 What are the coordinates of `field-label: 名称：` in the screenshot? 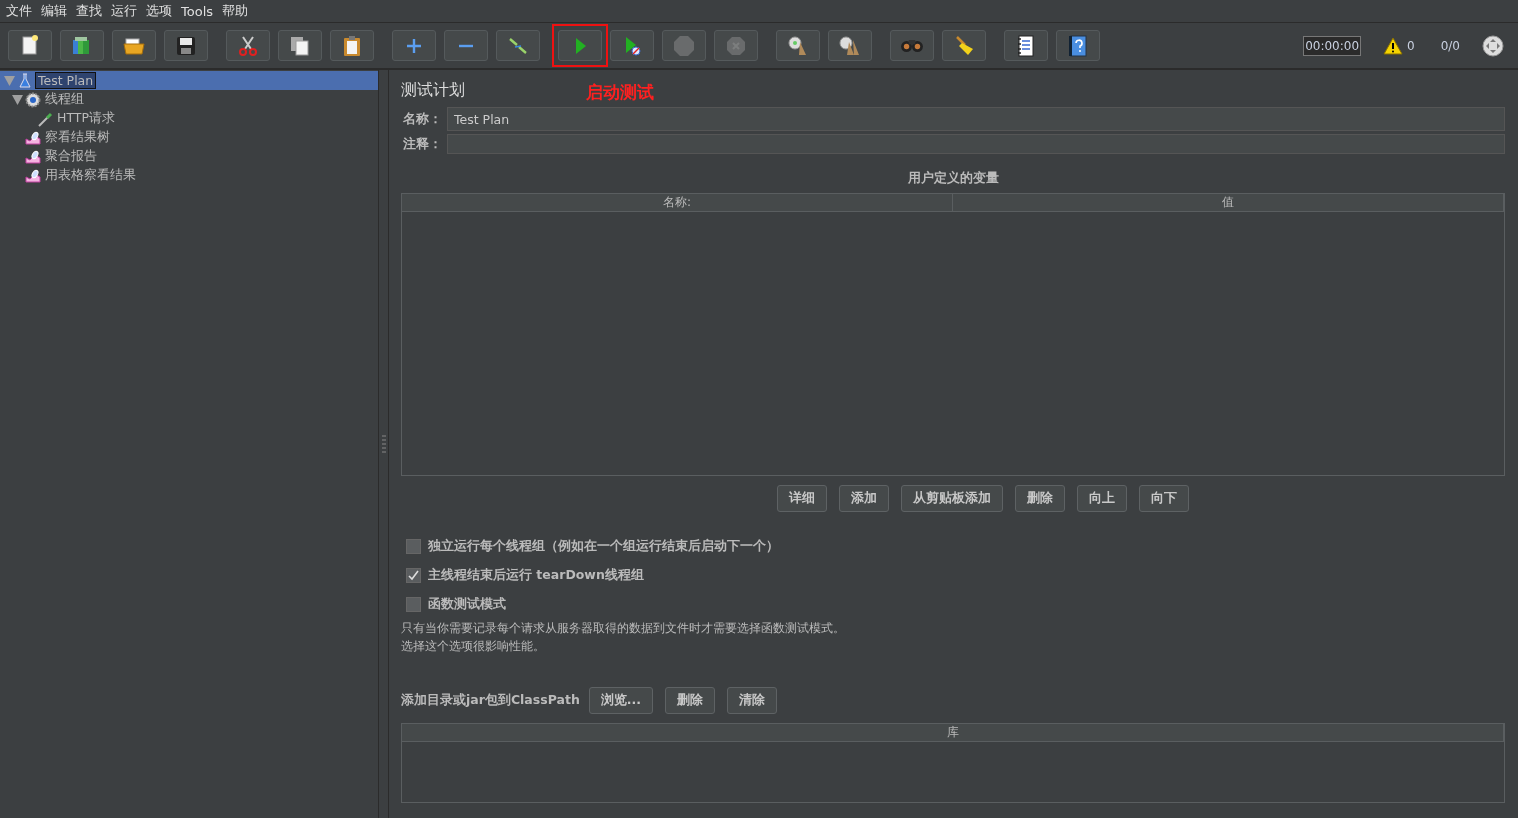 It's located at (422, 119).